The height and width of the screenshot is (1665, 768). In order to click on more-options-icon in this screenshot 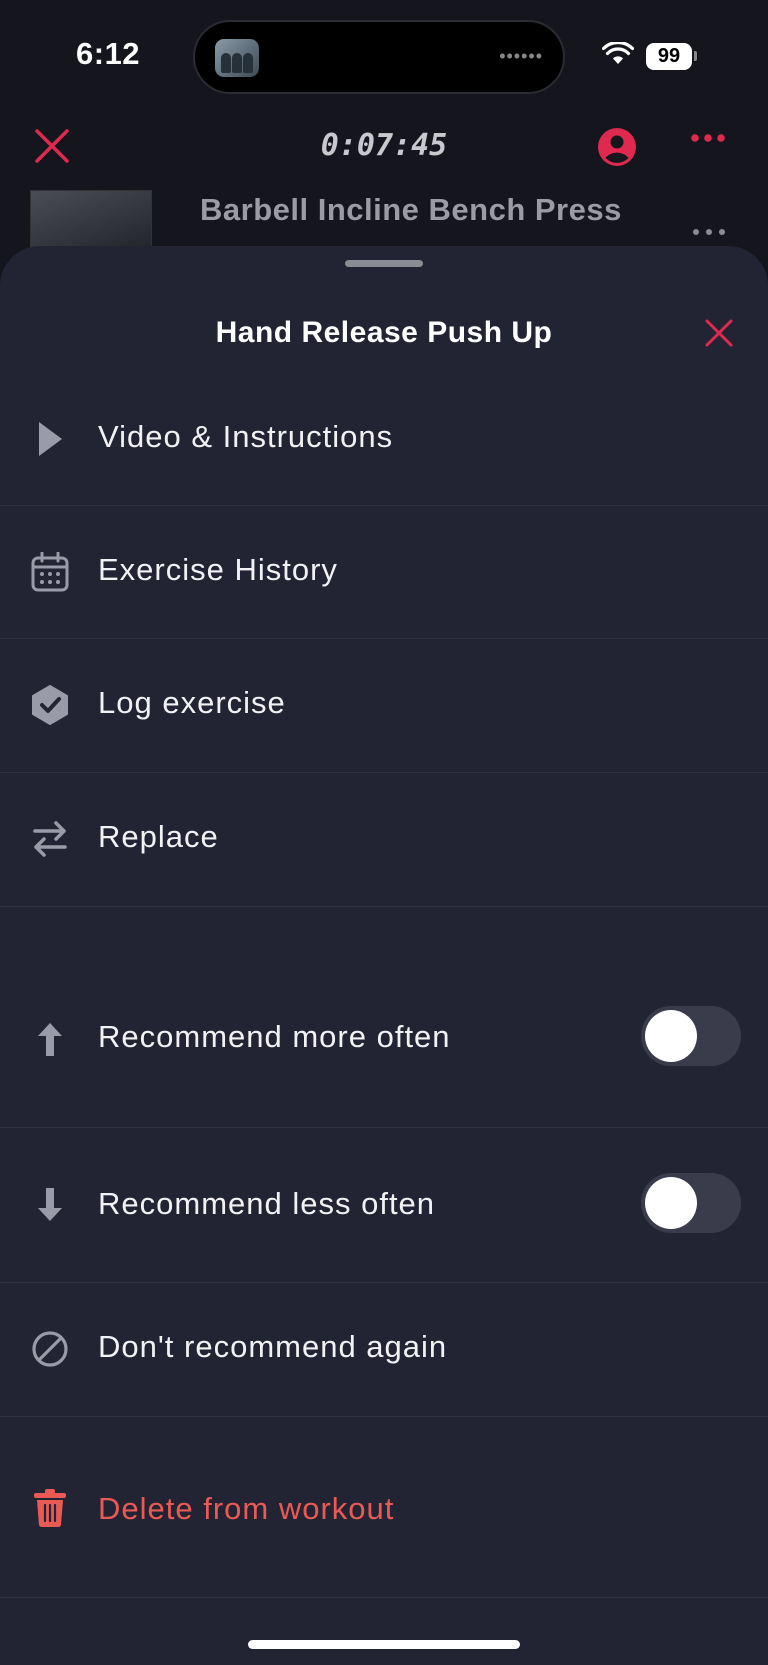, I will do `click(708, 138)`.